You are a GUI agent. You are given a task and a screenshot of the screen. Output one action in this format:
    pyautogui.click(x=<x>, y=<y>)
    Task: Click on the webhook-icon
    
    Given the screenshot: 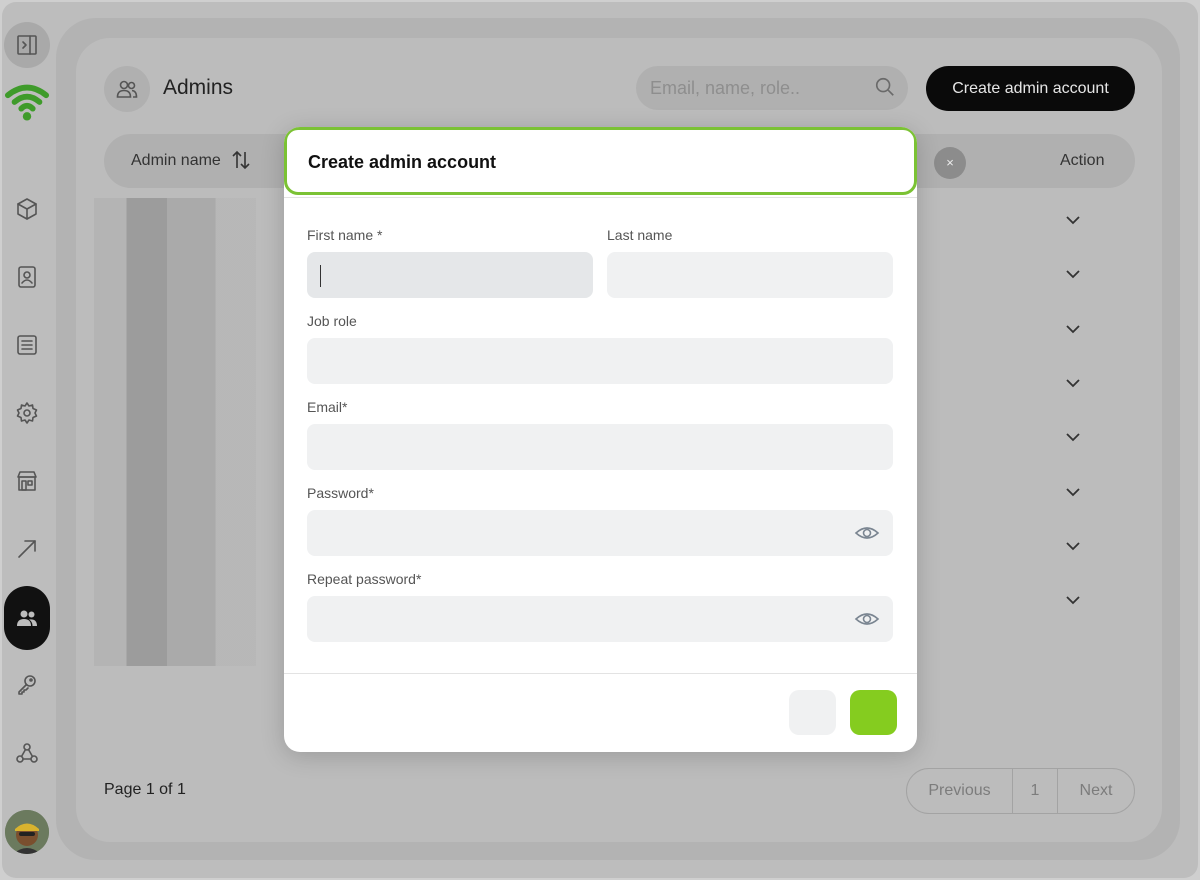 What is the action you would take?
    pyautogui.click(x=27, y=753)
    